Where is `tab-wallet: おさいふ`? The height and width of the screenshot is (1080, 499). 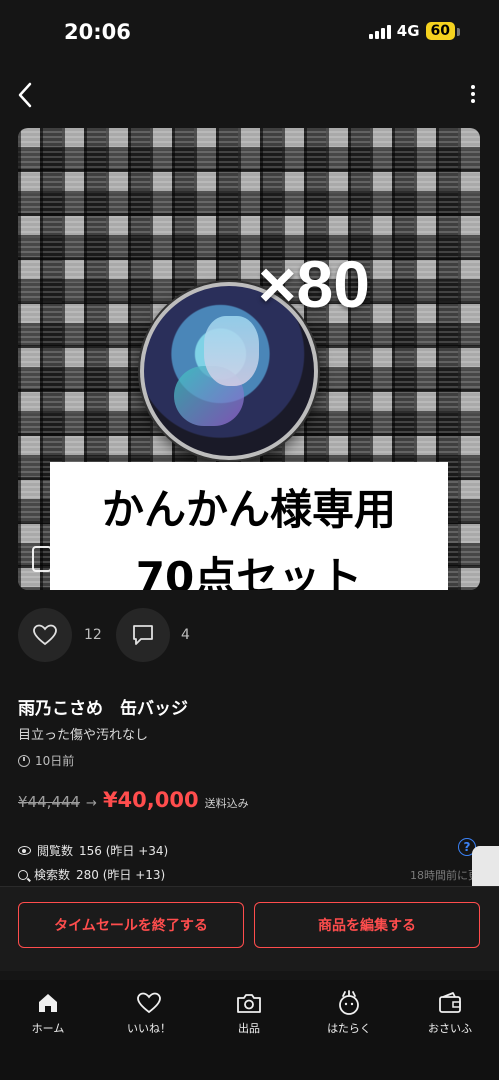
tab-wallet: おさいふ is located at coordinates (450, 1013).